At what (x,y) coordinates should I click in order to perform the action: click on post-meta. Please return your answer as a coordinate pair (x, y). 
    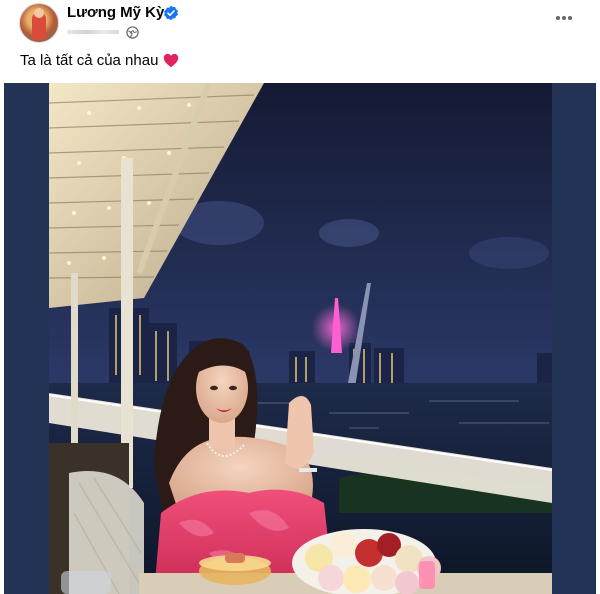
    Looking at the image, I should click on (107, 32).